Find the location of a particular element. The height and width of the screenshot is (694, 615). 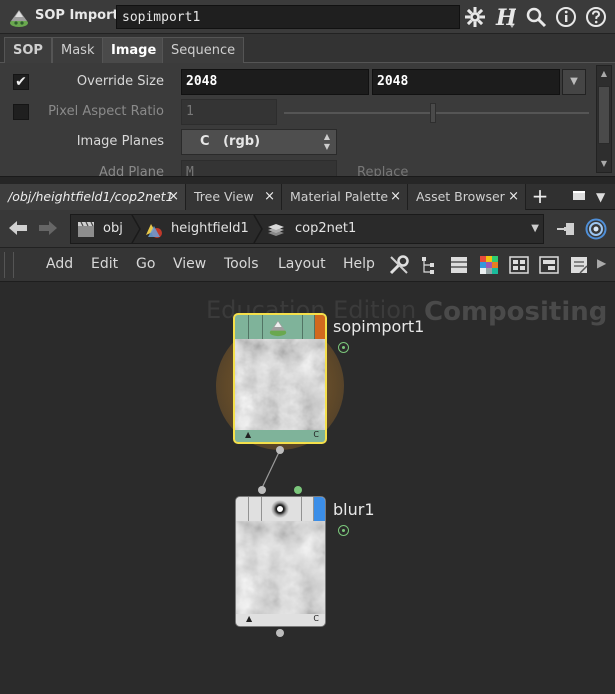

maximize-pane-icon is located at coordinates (579, 197).